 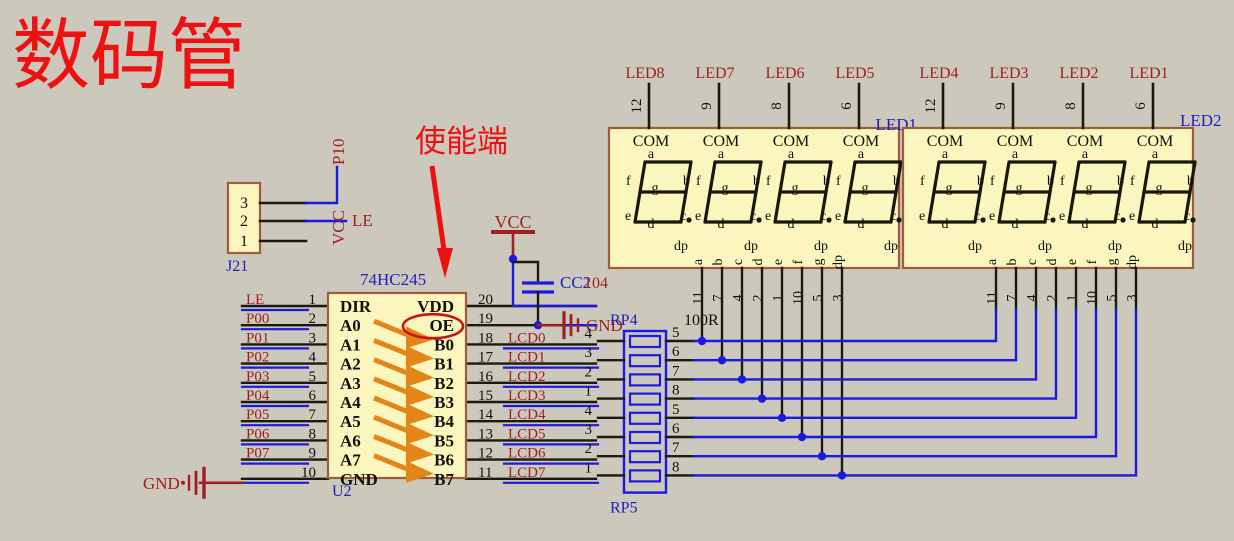 What do you see at coordinates (818, 262) in the screenshot?
I see `segment-pin-label: g` at bounding box center [818, 262].